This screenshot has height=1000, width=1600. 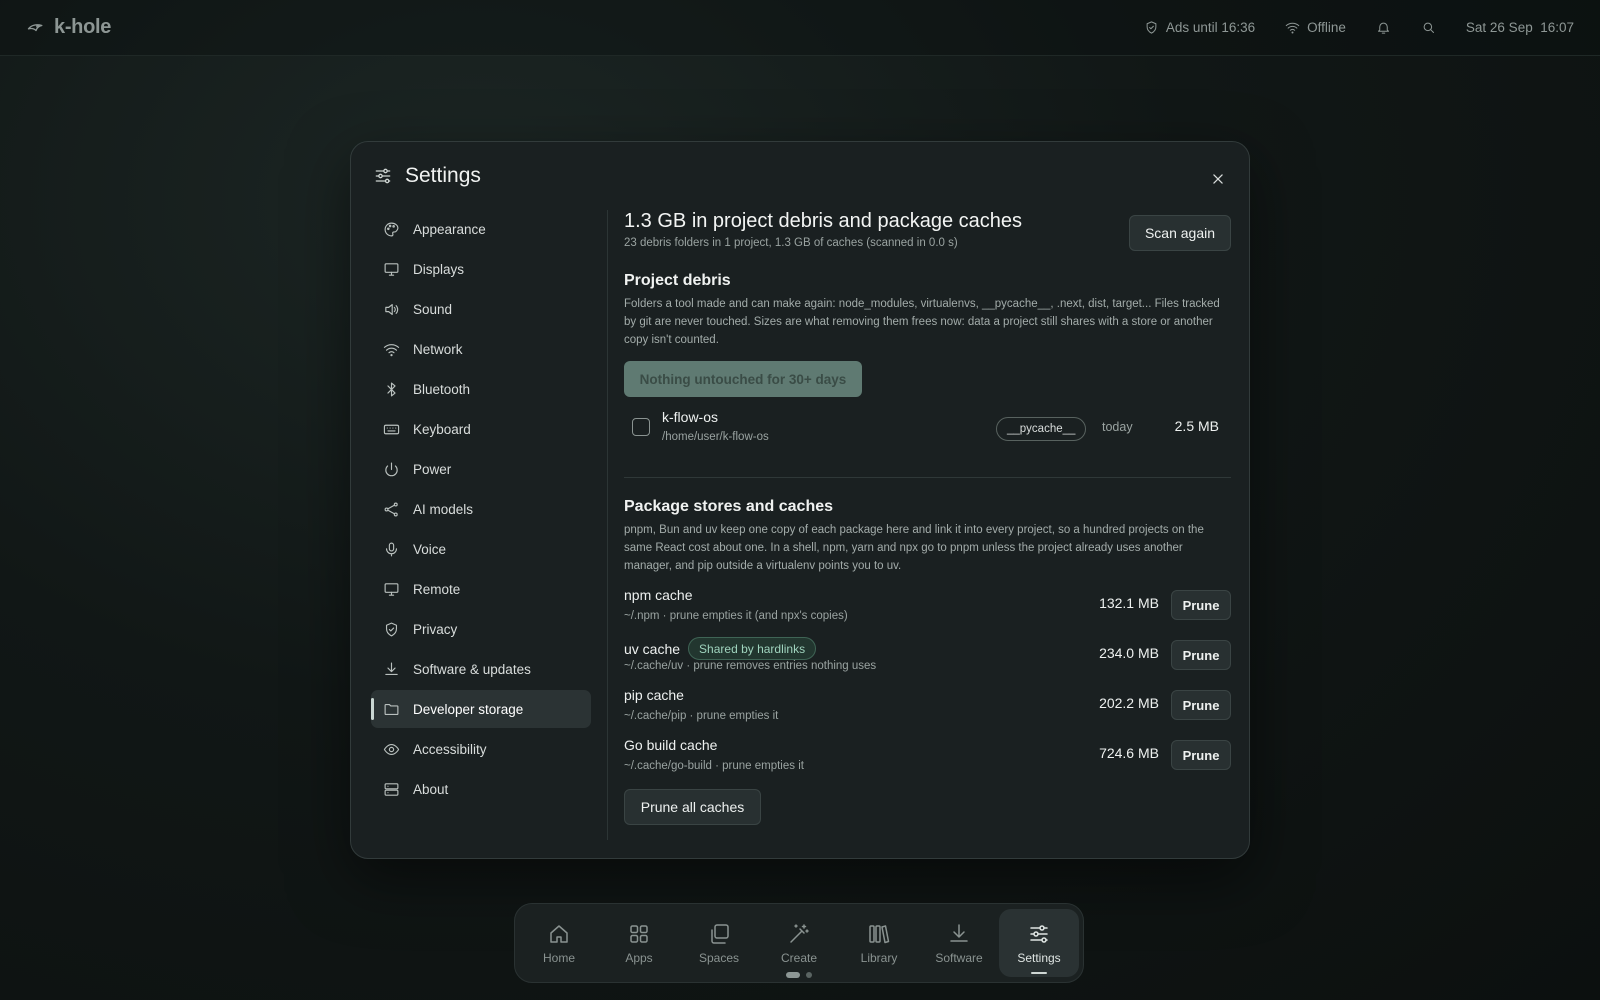 I want to click on download-icon, so click(x=391, y=668).